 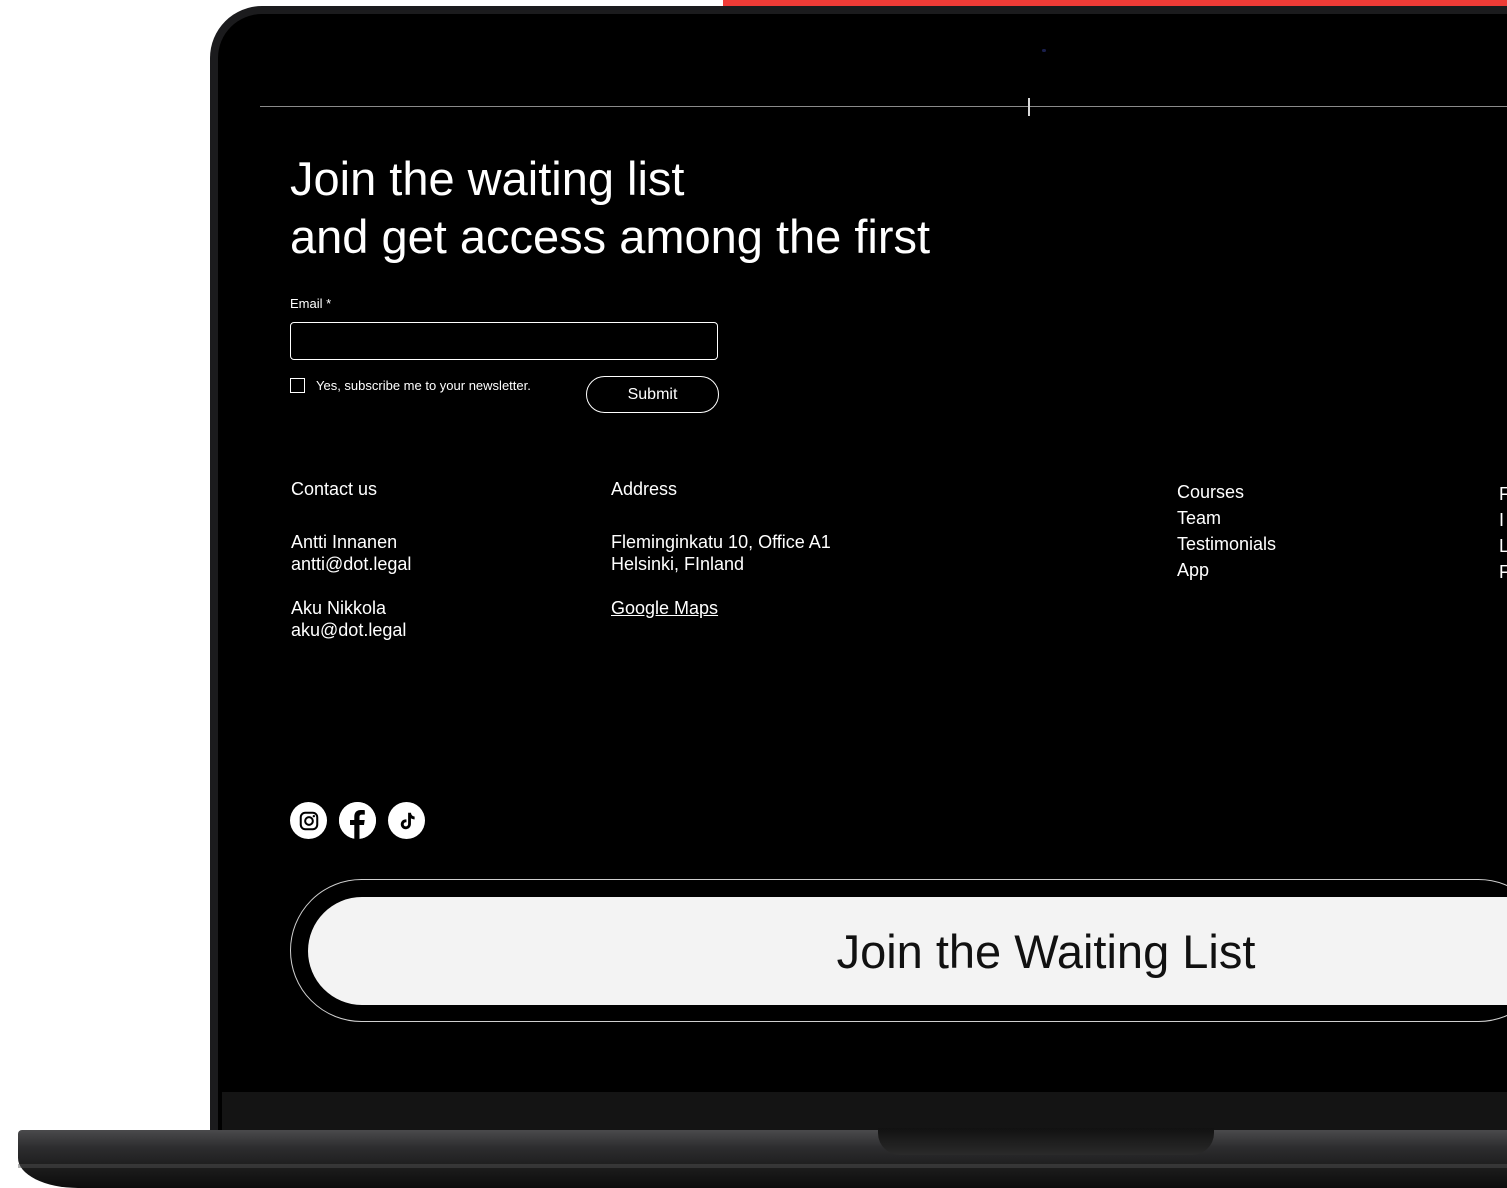 What do you see at coordinates (308, 820) in the screenshot?
I see `instagram-icon` at bounding box center [308, 820].